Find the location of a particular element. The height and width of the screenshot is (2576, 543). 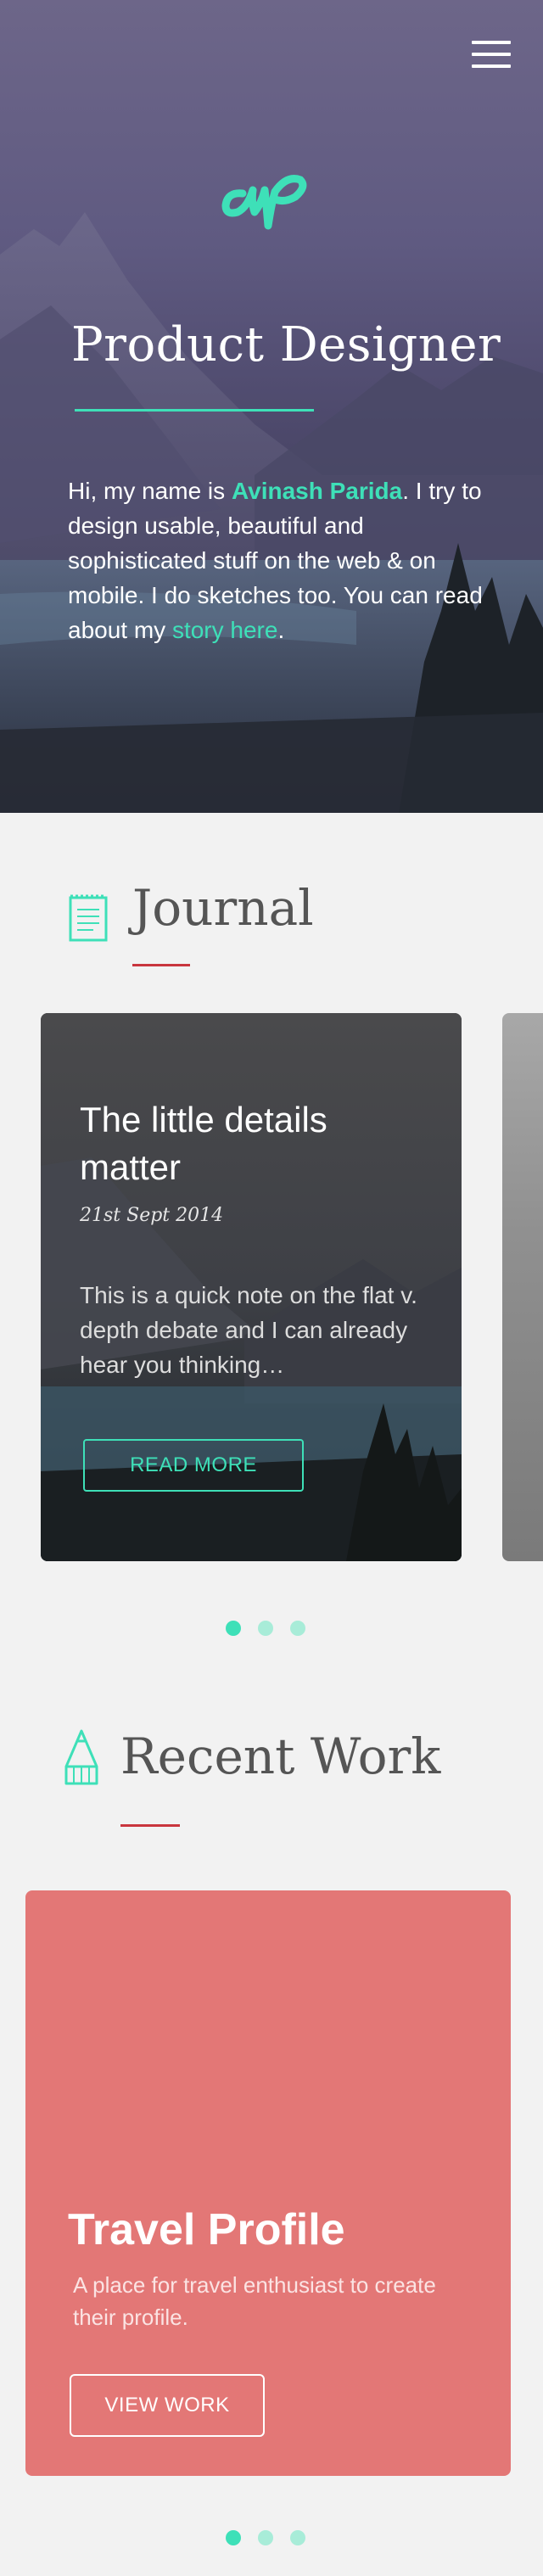

read-more-button: READ MORE is located at coordinates (193, 1466).